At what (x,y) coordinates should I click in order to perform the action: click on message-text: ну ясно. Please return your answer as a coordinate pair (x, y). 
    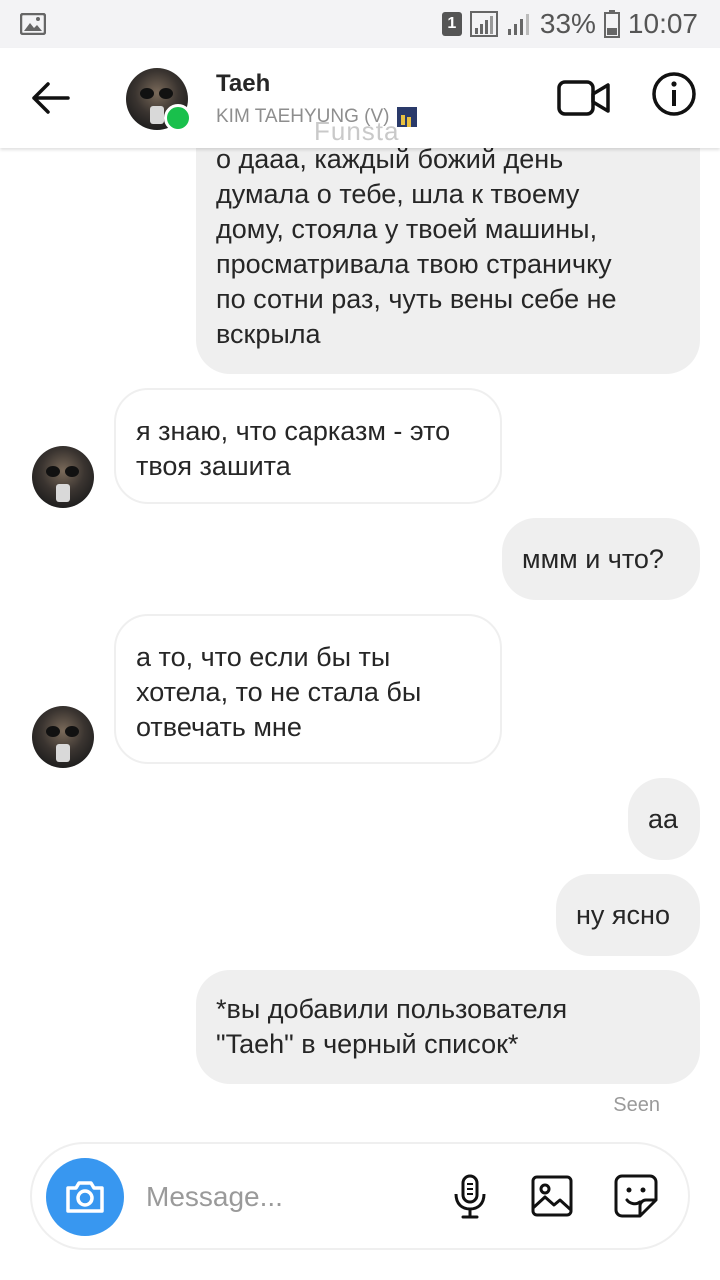
    Looking at the image, I should click on (623, 915).